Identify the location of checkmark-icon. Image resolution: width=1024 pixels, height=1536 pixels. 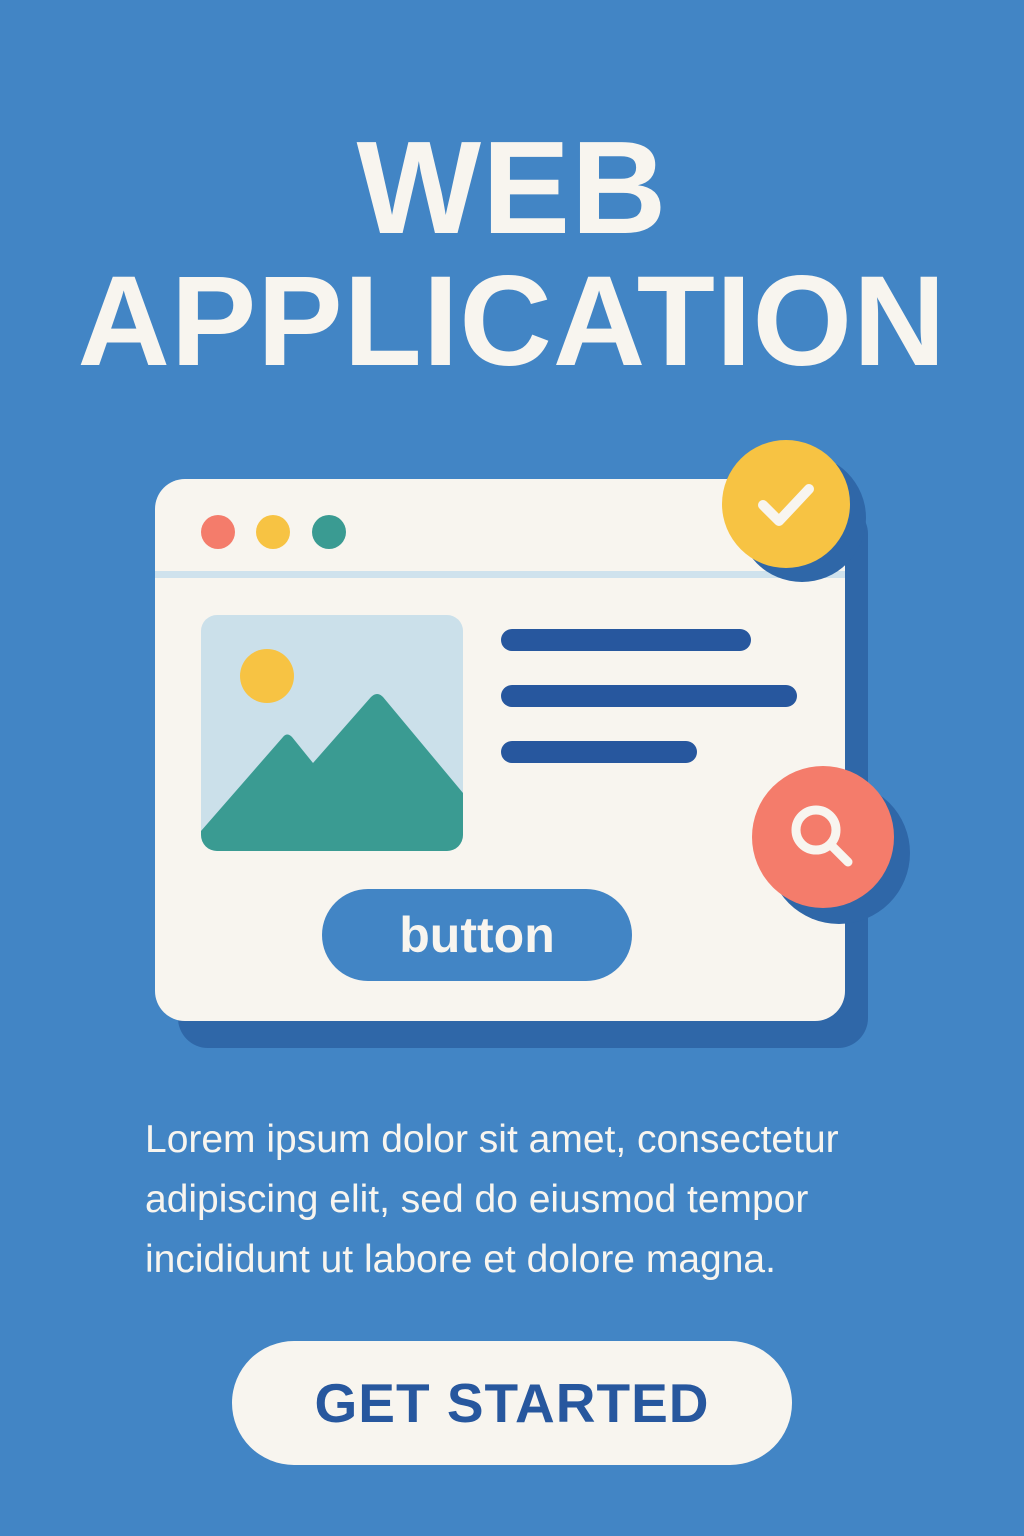
(786, 505).